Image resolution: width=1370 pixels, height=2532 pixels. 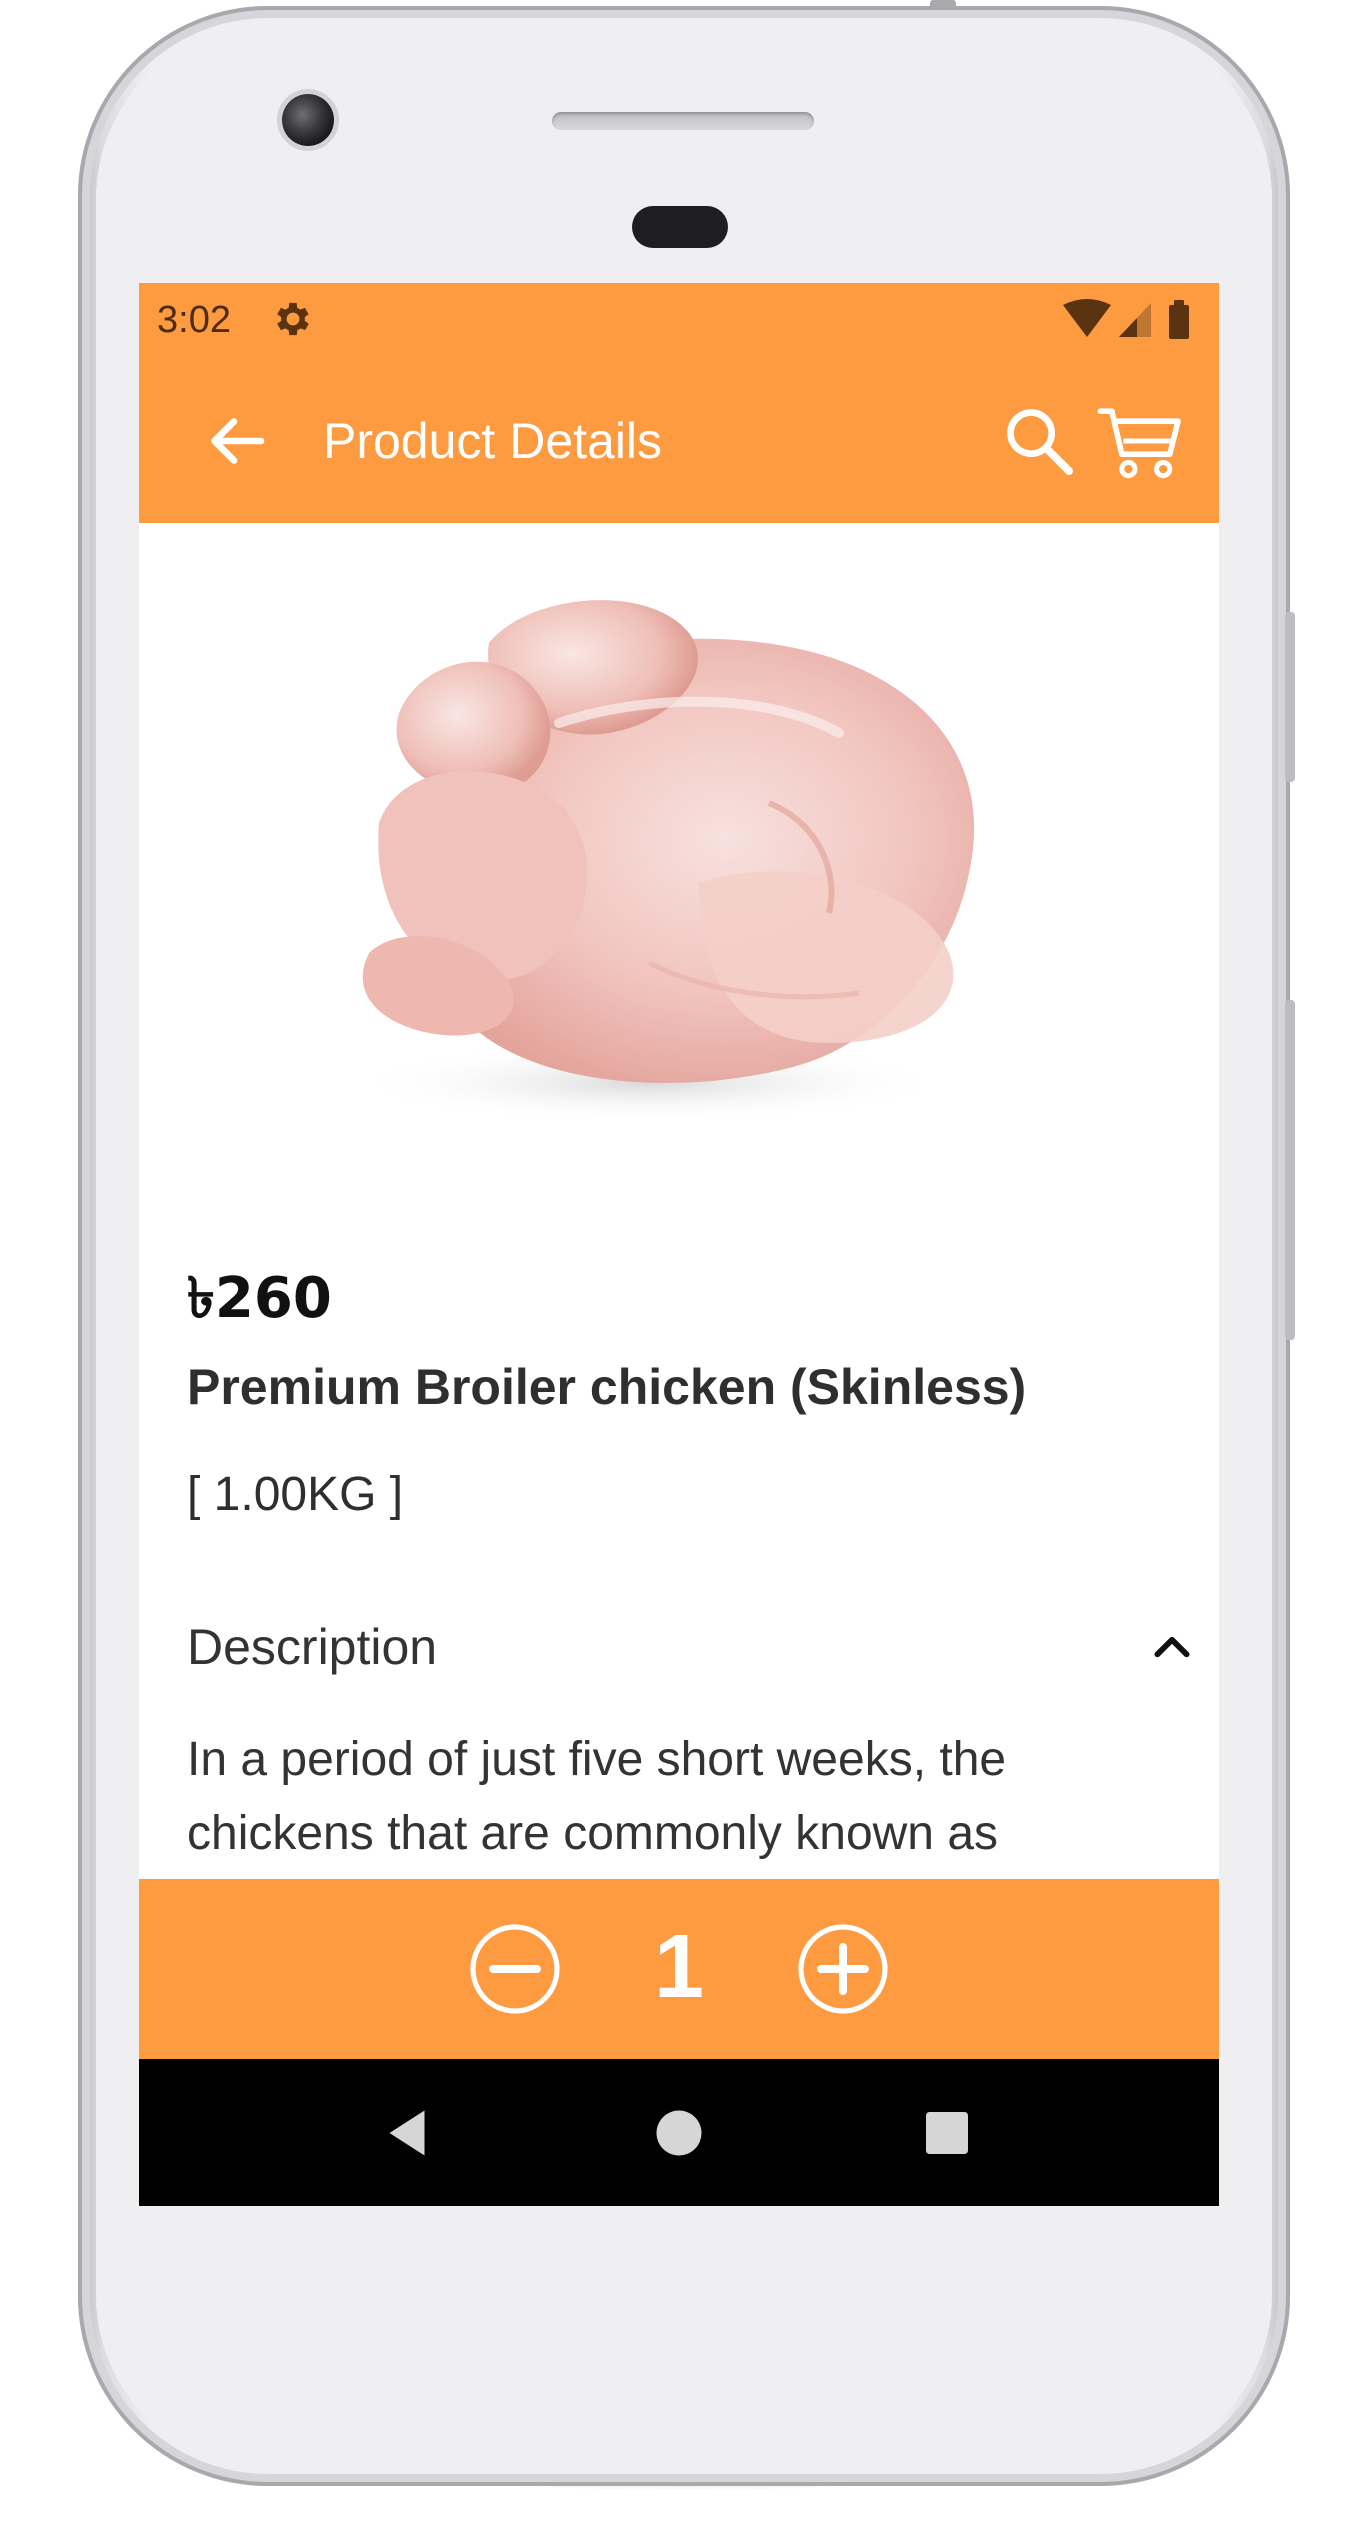 I want to click on quantity-bar: 1, so click(x=679, y=1969).